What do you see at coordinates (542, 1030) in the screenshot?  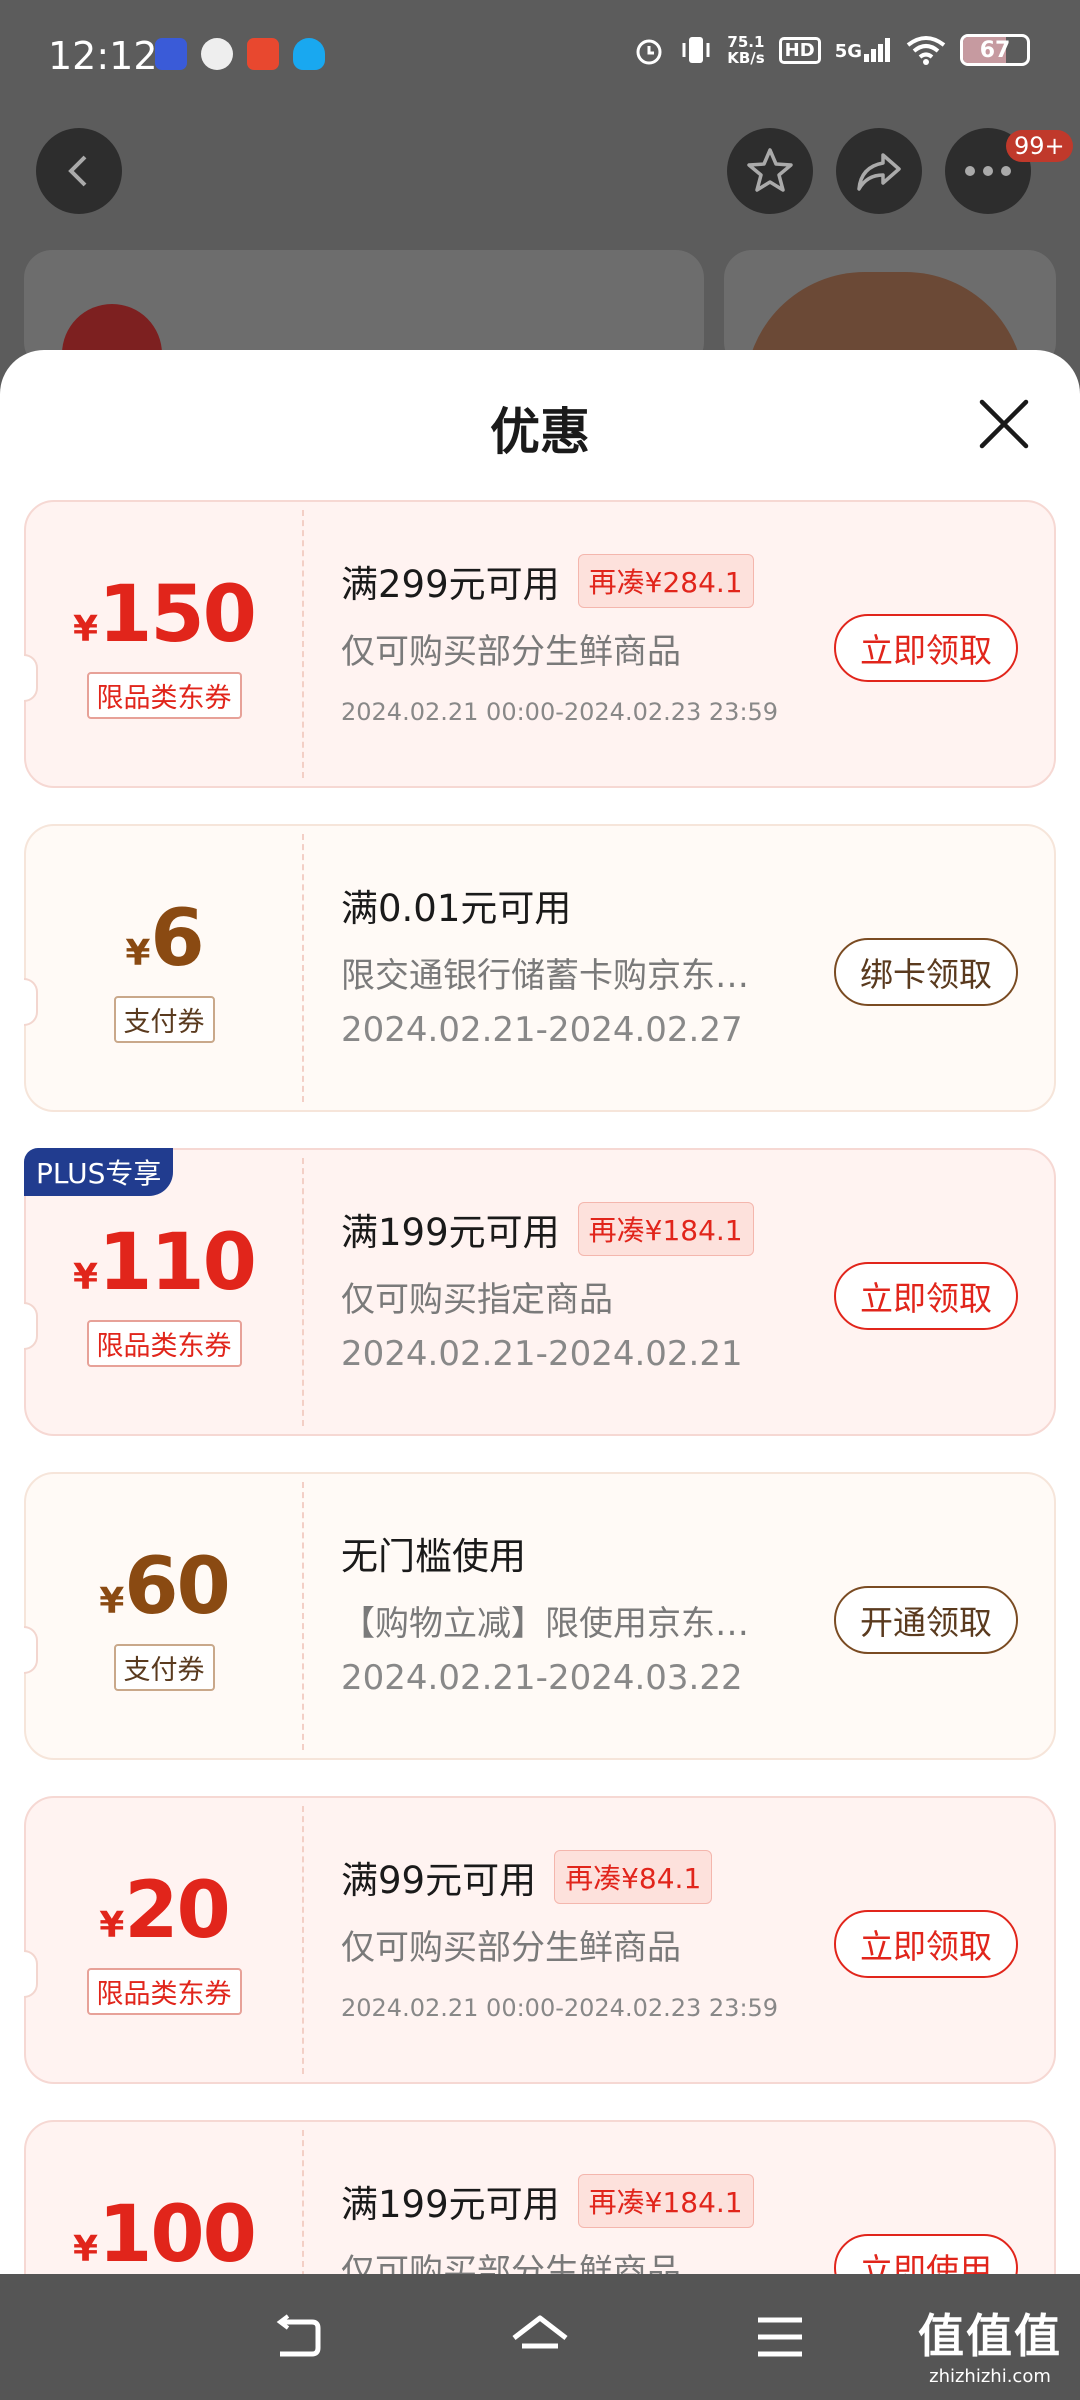 I see `coupon-date: 2024.02.21-2024.02.27` at bounding box center [542, 1030].